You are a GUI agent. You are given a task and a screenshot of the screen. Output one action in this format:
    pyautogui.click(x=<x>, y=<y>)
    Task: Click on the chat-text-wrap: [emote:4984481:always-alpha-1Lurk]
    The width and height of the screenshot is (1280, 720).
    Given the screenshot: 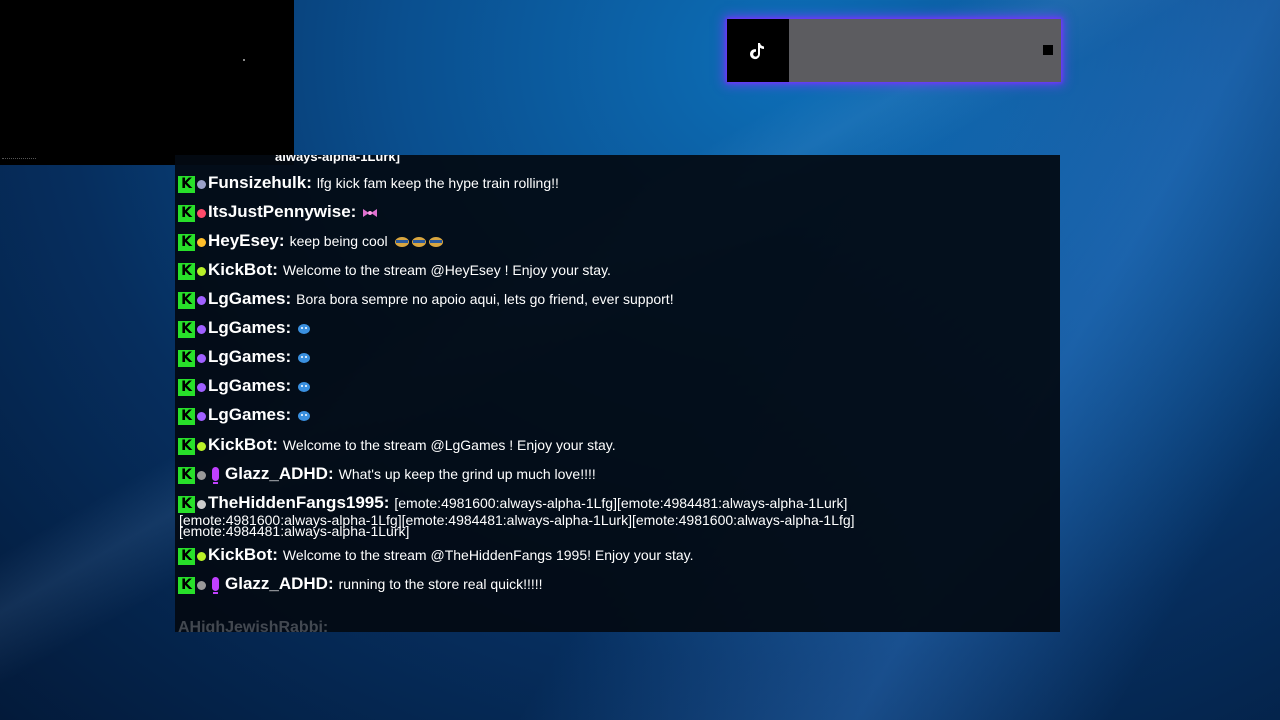 What is the action you would take?
    pyautogui.click(x=294, y=531)
    